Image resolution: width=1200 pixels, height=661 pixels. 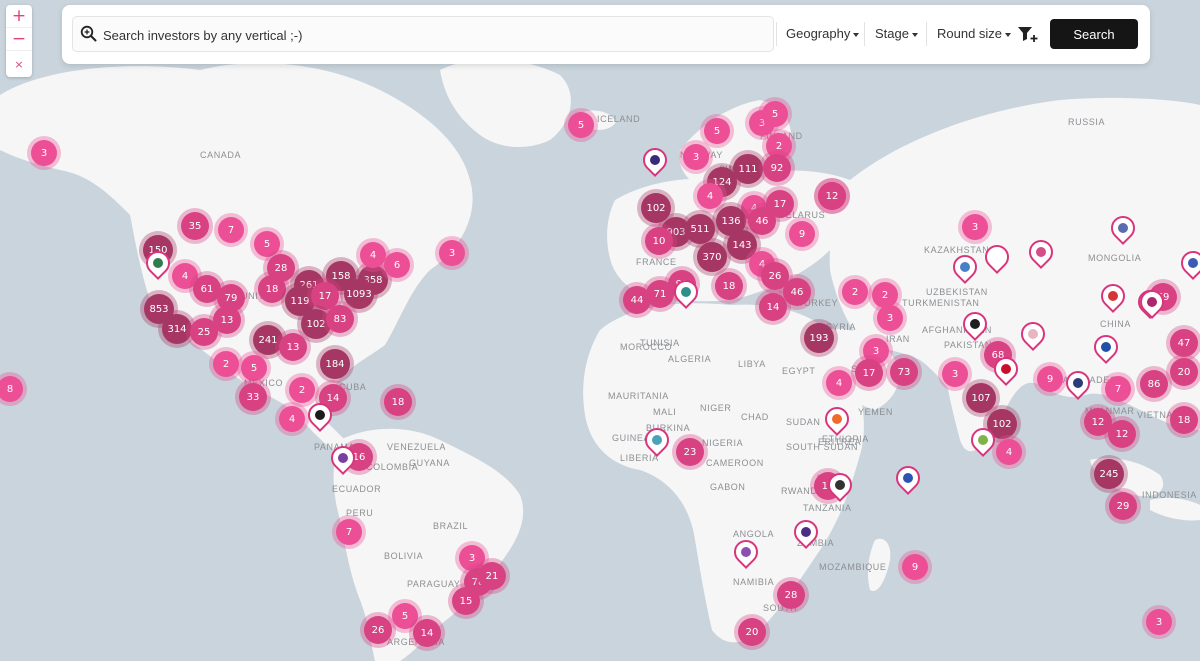 What do you see at coordinates (827, 508) in the screenshot?
I see `country-label: TANZANIA` at bounding box center [827, 508].